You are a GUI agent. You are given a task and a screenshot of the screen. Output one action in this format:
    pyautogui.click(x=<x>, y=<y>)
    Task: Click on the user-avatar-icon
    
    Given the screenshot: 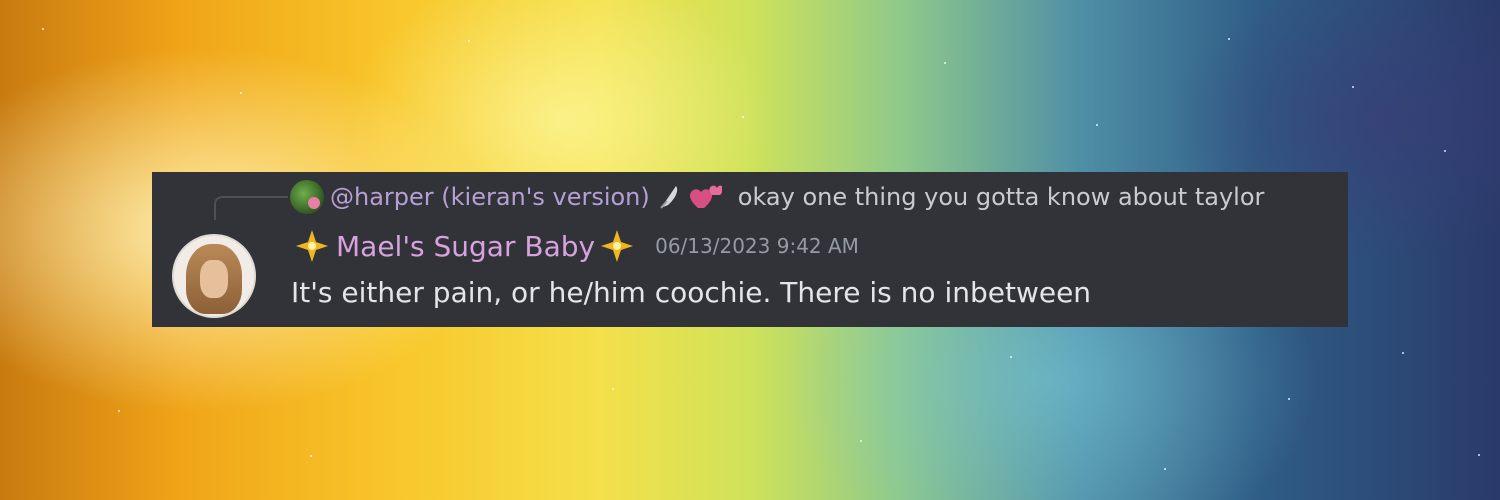 What is the action you would take?
    pyautogui.click(x=214, y=276)
    